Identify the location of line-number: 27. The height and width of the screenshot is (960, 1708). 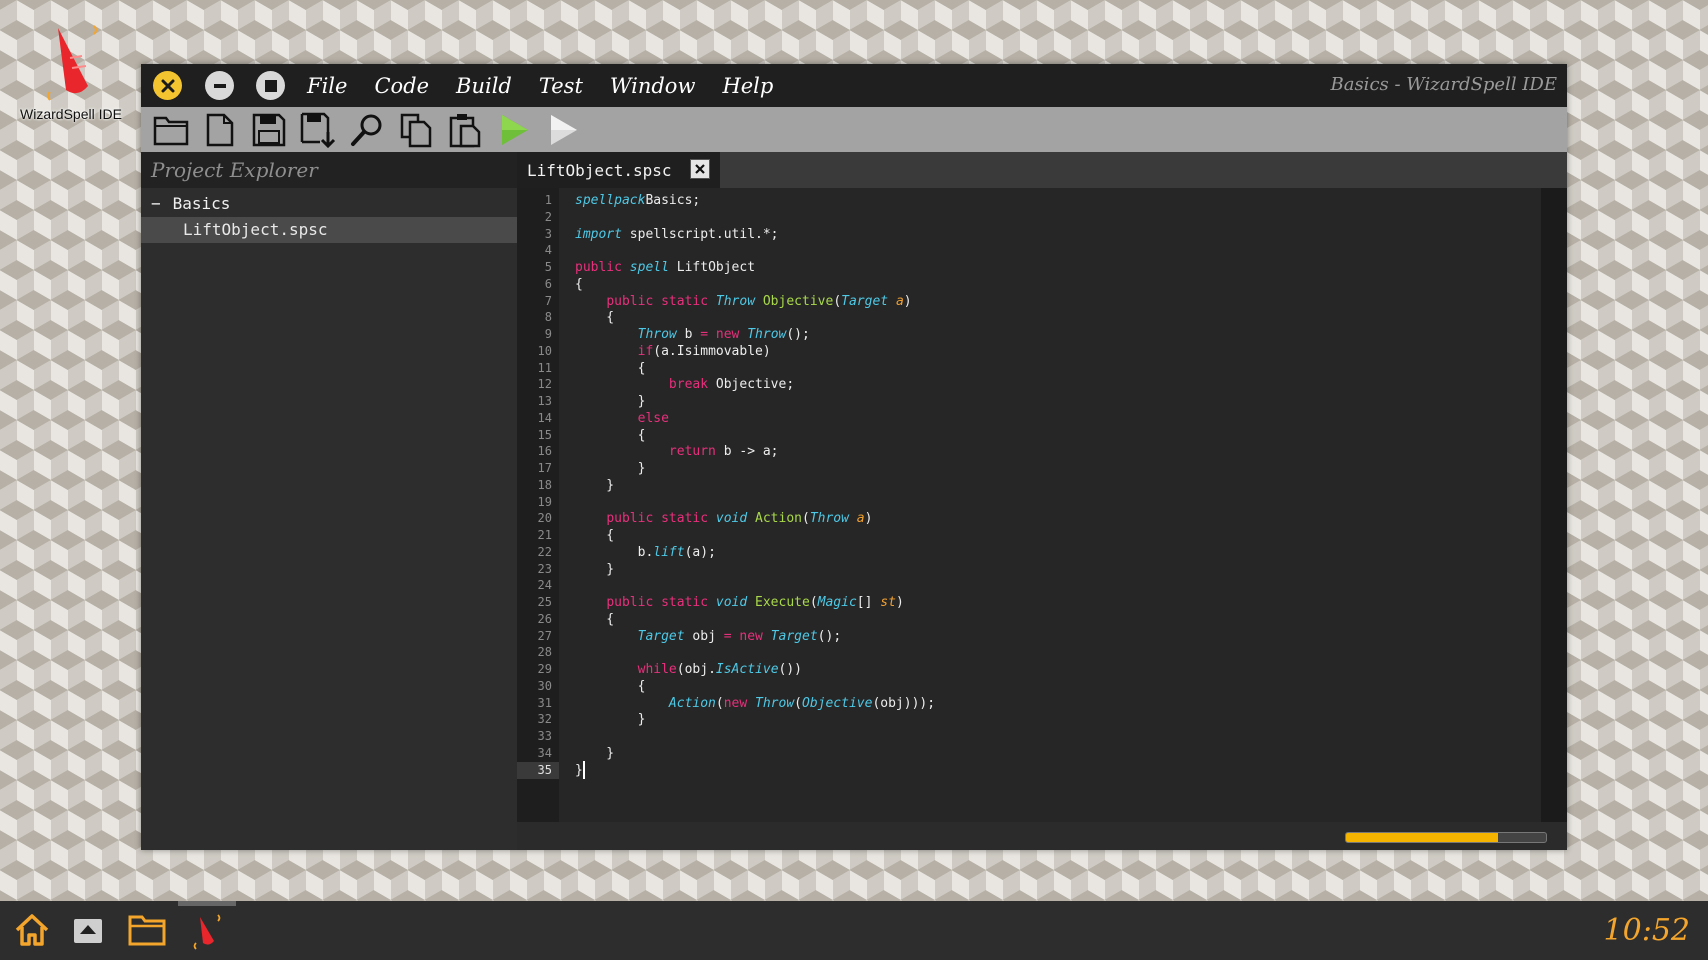
(544, 635).